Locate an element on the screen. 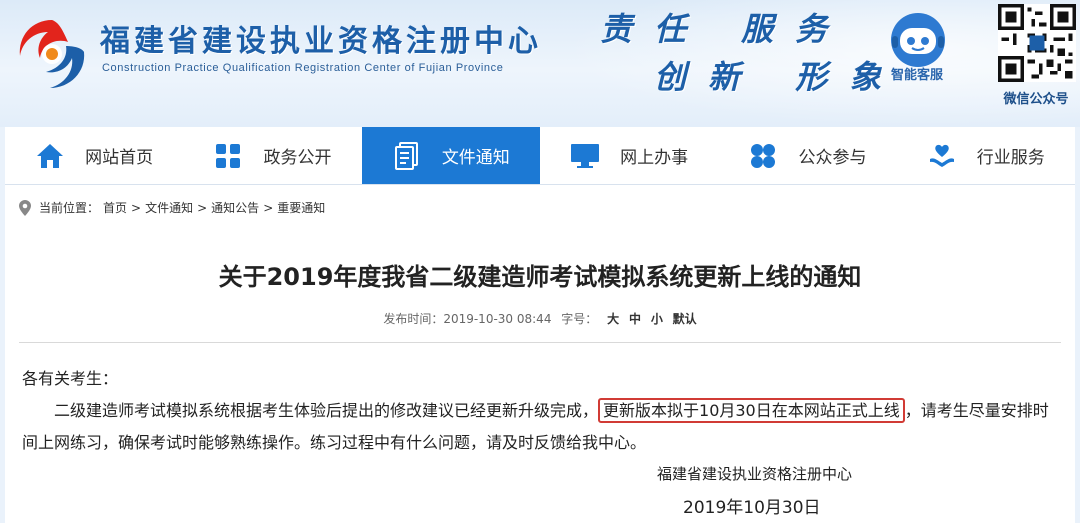 The image size is (1080, 523). breadcrumb: 当前位置： 首页 > 文件通知 > 通知公告 > 重要通知 is located at coordinates (174, 207).